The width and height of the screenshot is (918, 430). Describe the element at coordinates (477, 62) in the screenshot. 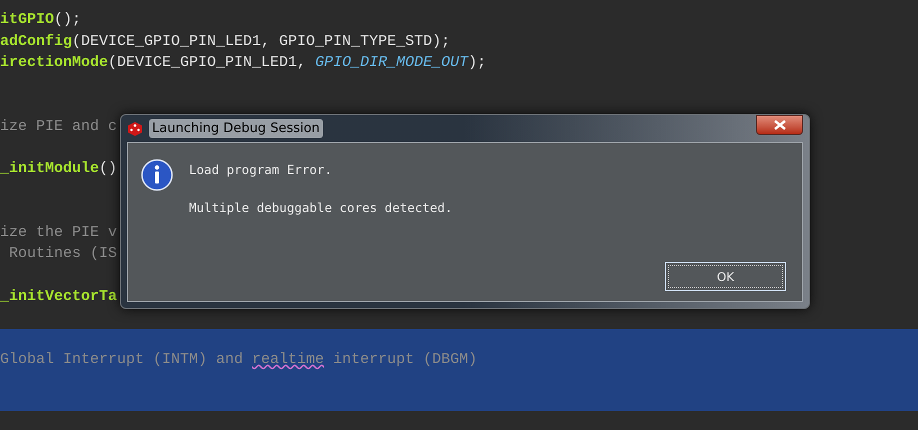

I see `code-text: );` at that location.